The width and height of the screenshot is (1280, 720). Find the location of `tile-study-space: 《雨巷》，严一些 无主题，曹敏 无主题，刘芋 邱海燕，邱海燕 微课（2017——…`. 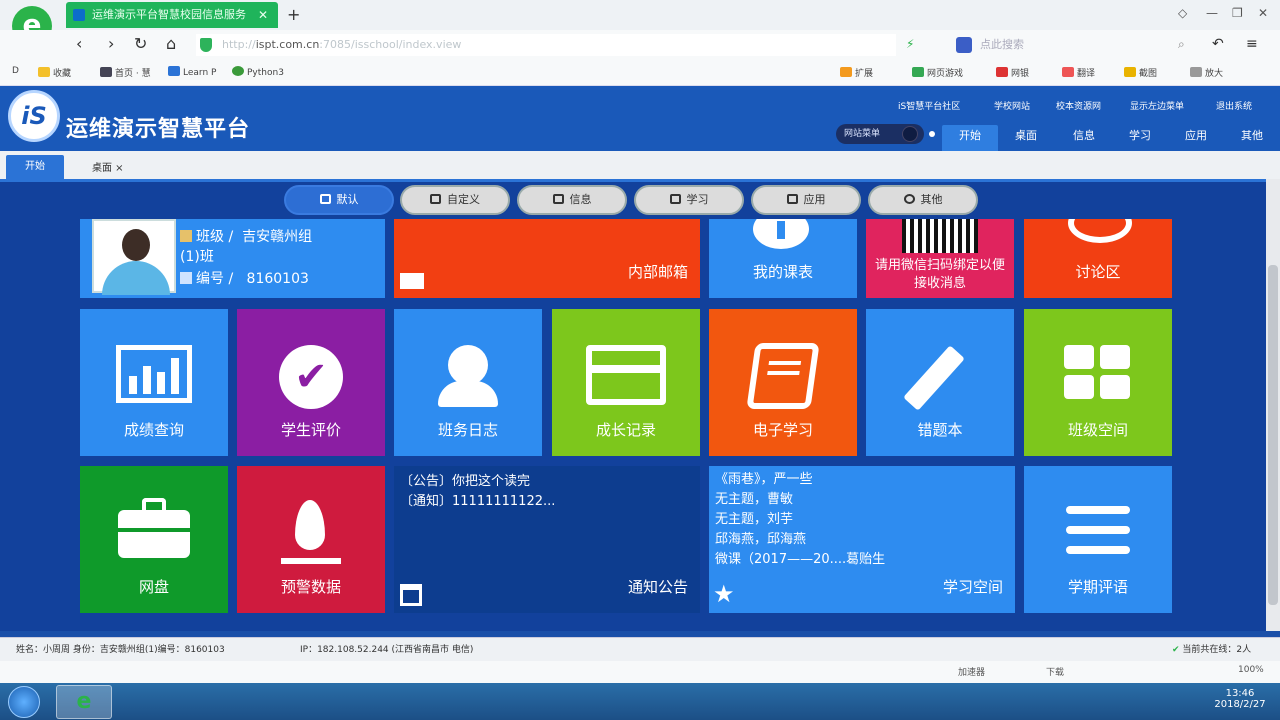

tile-study-space: 《雨巷》，严一些 无主题，曹敏 无主题，刘芋 邱海燕，邱海燕 微课（2017——… is located at coordinates (862, 539).